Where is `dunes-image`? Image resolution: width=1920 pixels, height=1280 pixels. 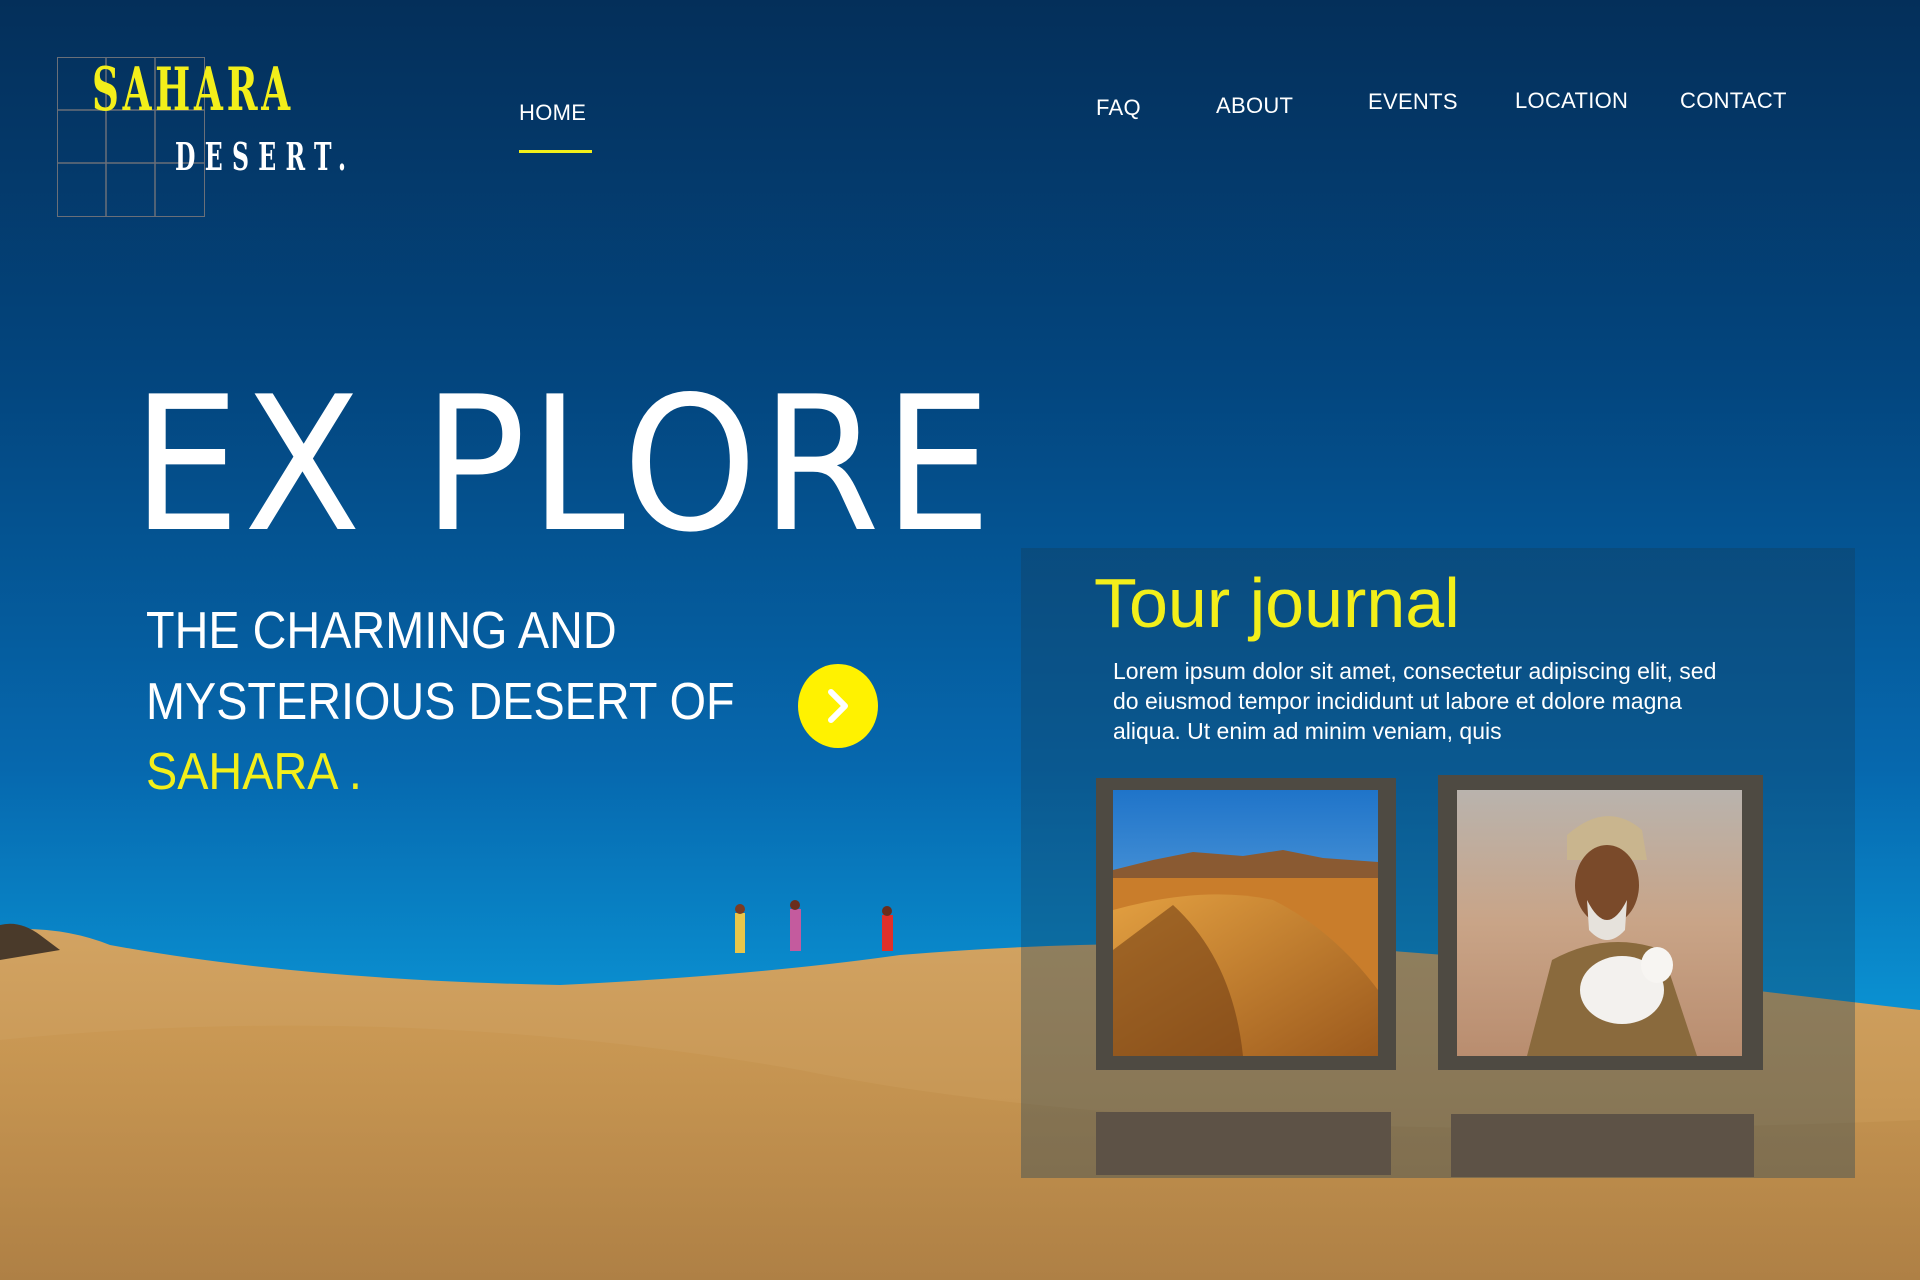
dunes-image is located at coordinates (1245, 923).